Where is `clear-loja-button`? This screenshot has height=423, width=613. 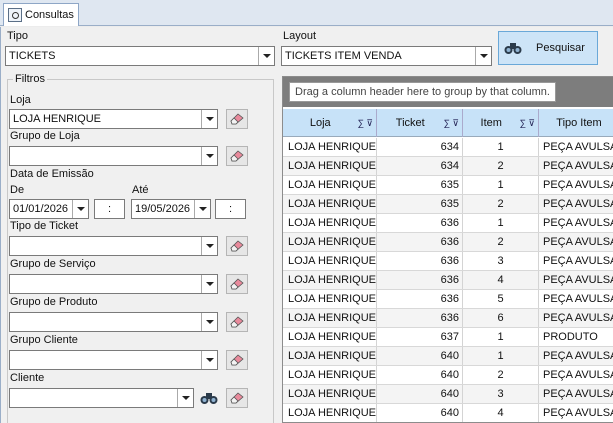 clear-loja-button is located at coordinates (237, 119).